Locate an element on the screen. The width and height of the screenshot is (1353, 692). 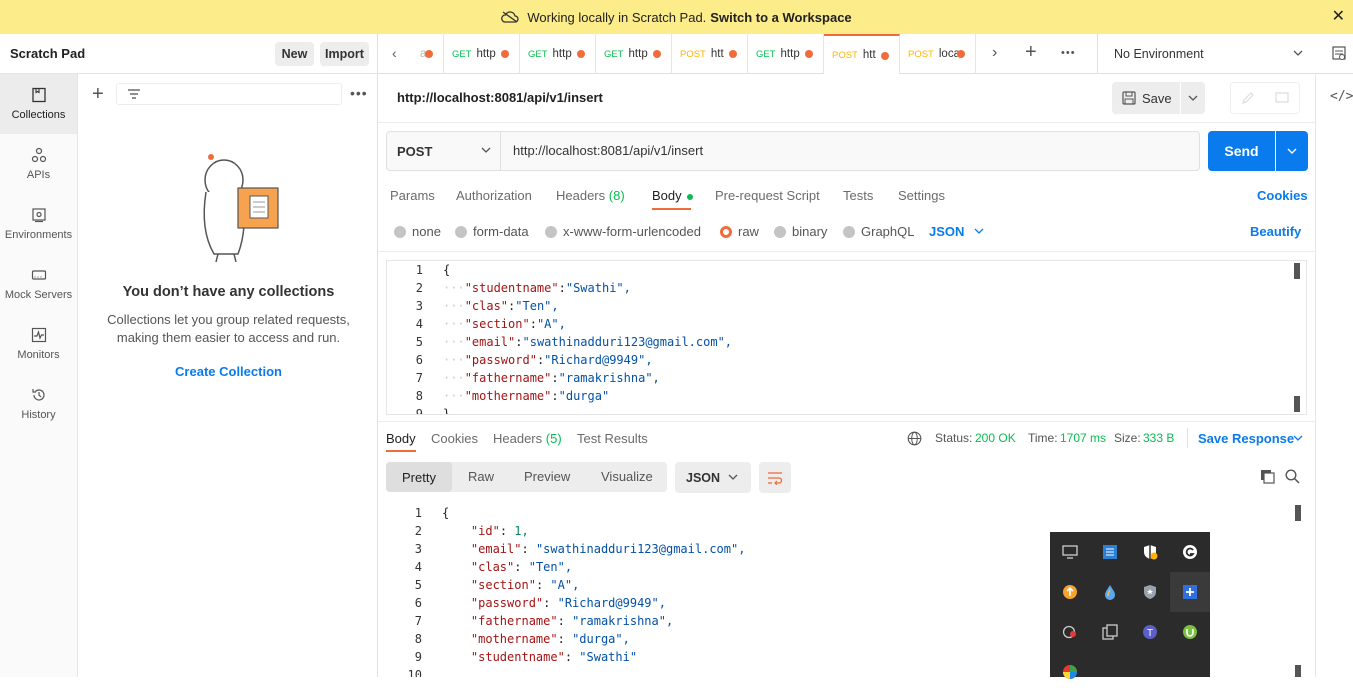
tab-body: Body is located at coordinates (673, 195).